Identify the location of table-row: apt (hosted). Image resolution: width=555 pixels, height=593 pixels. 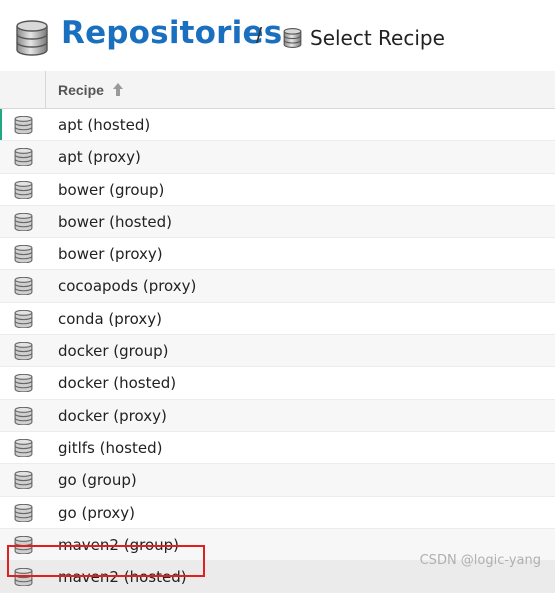
(277, 125).